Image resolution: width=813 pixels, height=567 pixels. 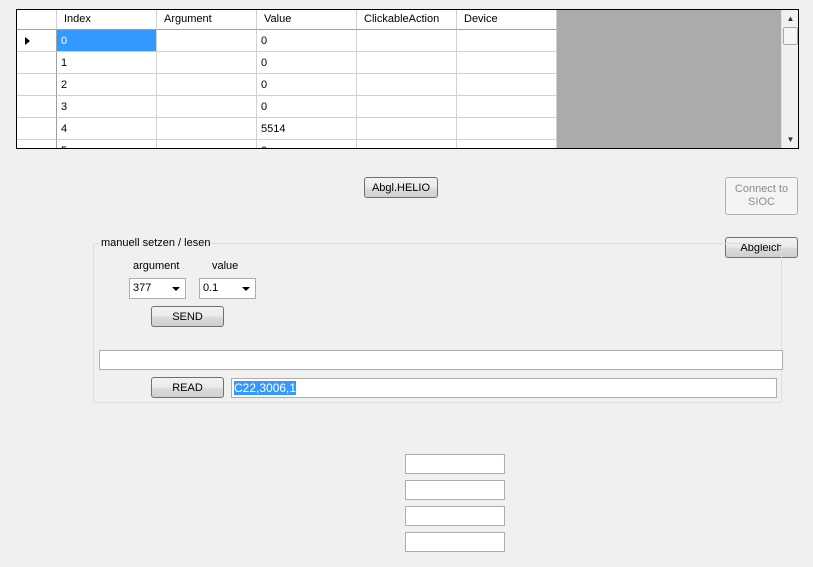 I want to click on read-value-selected-text: C22,3006,1, so click(x=265, y=388).